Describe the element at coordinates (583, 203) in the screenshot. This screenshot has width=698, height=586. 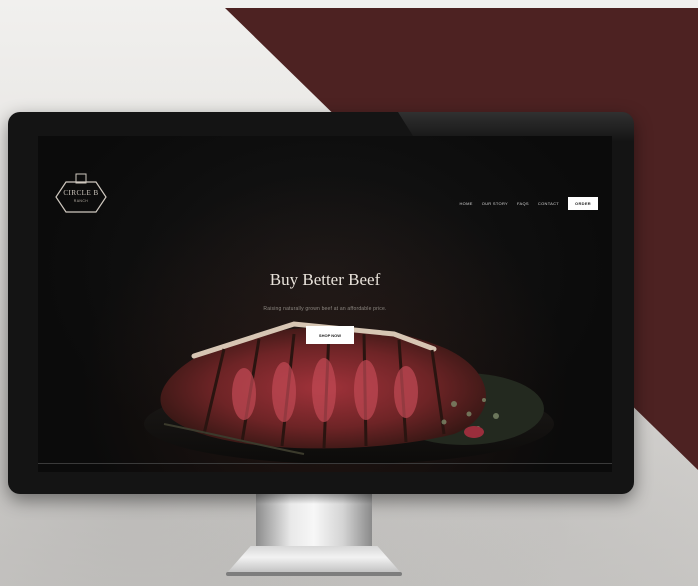
I see `order-button: Order` at that location.